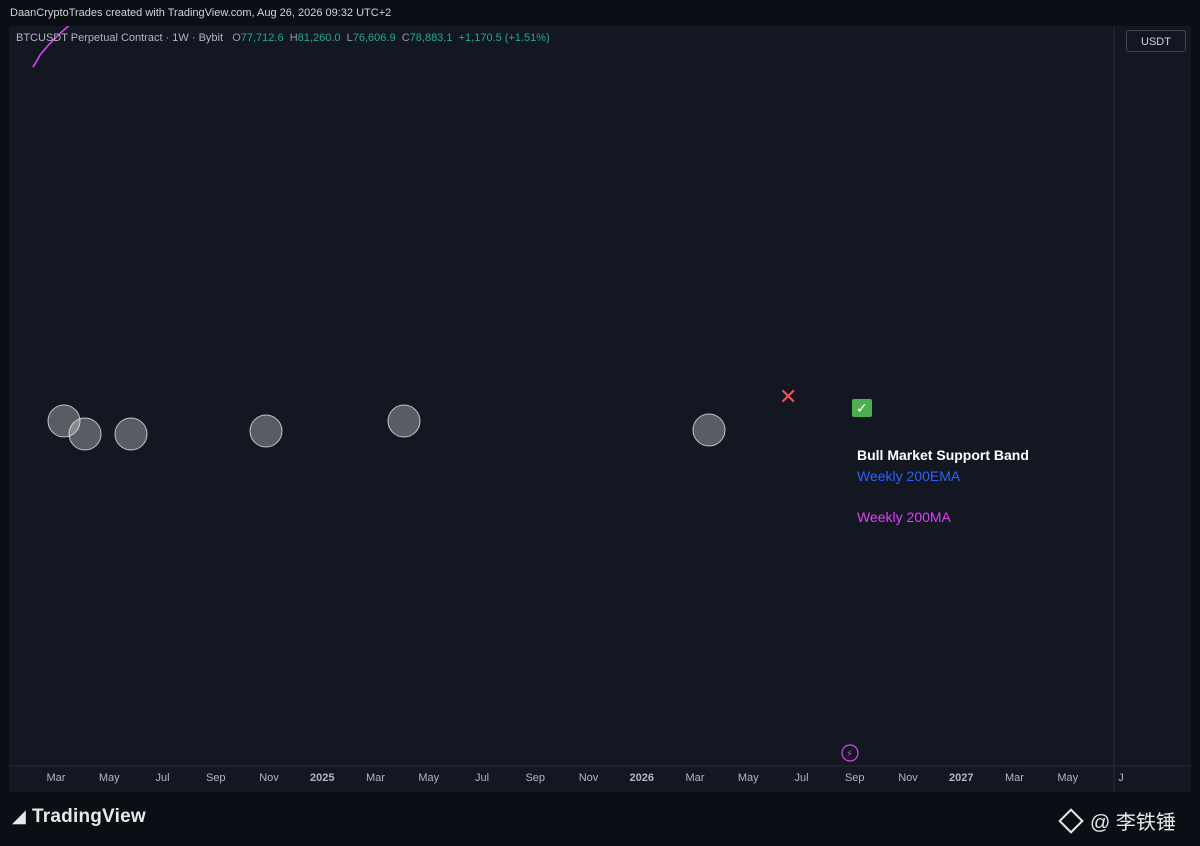 The height and width of the screenshot is (846, 1200). What do you see at coordinates (862, 408) in the screenshot?
I see `check-glyph: ✓` at bounding box center [862, 408].